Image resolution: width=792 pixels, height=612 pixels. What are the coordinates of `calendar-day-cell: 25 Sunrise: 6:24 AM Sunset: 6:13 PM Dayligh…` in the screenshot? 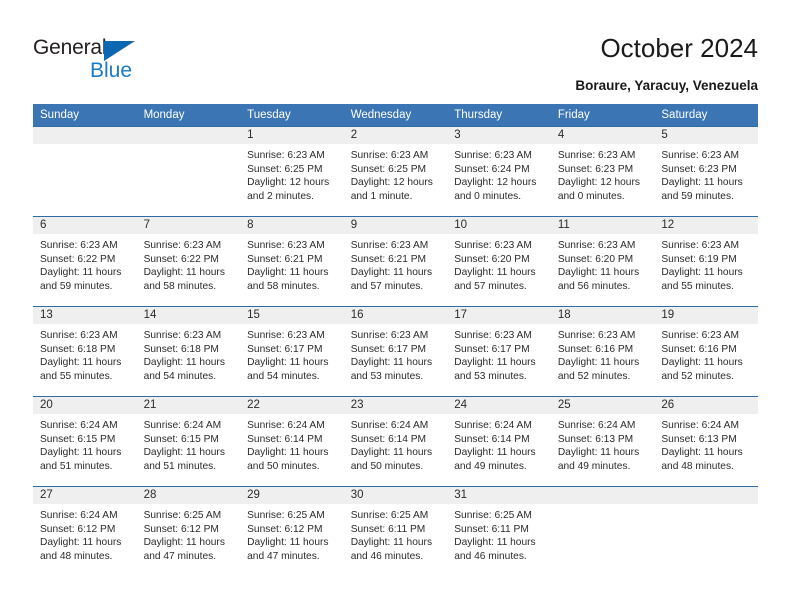 It's located at (602, 441).